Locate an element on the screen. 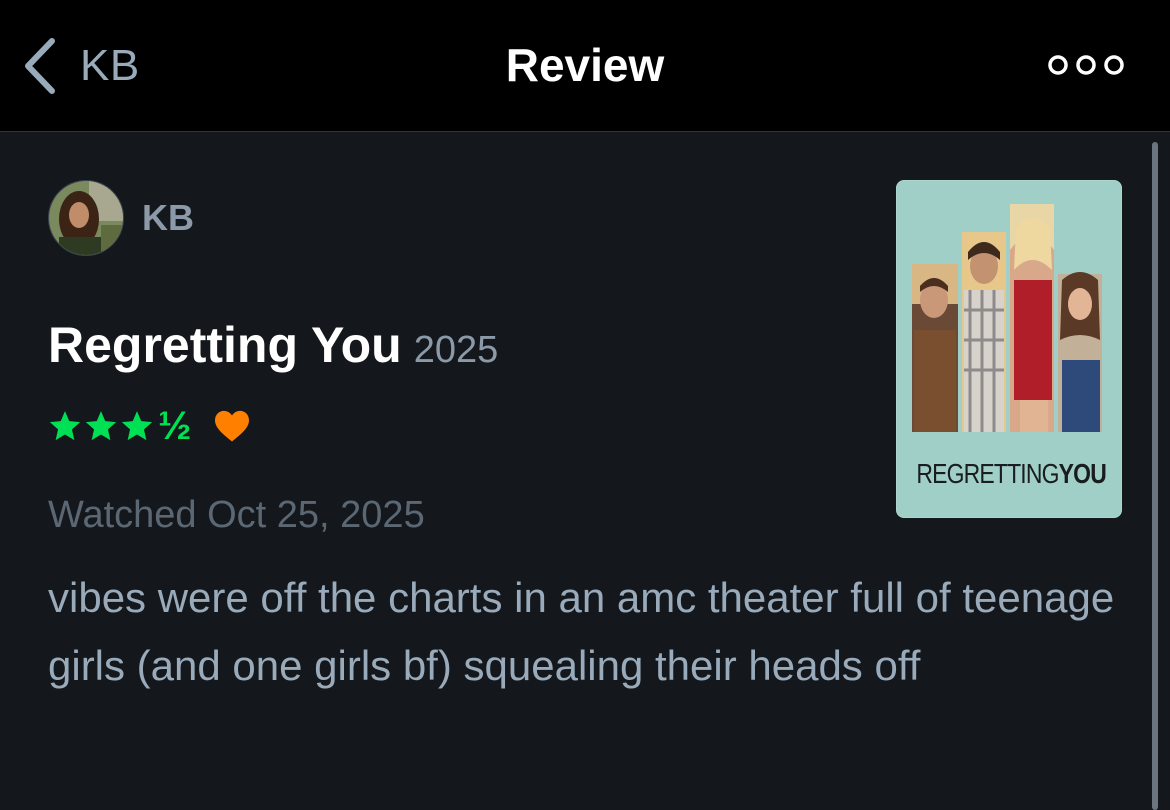 This screenshot has width=1170, height=810. film-title-row: Regretting You 2025 is located at coordinates (273, 345).